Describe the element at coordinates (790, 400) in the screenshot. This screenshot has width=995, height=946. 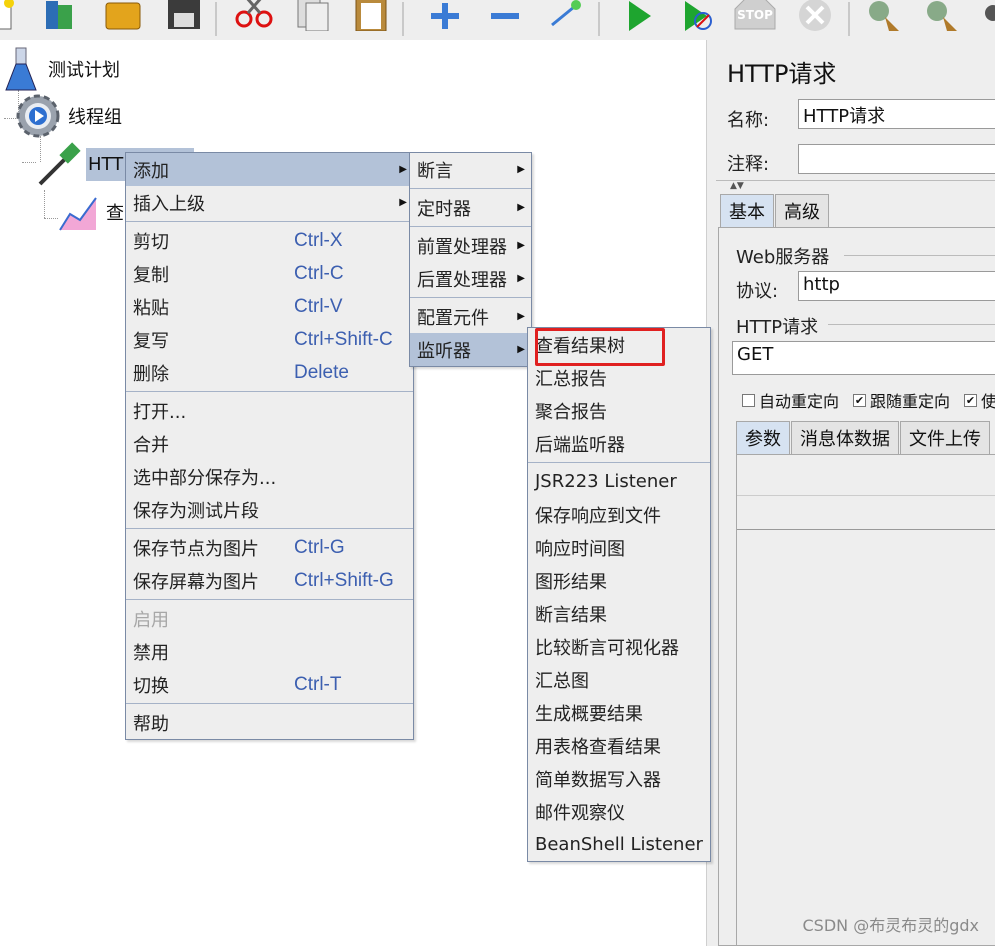
I see `auto-redirect-checkbox: 自动重定向` at that location.